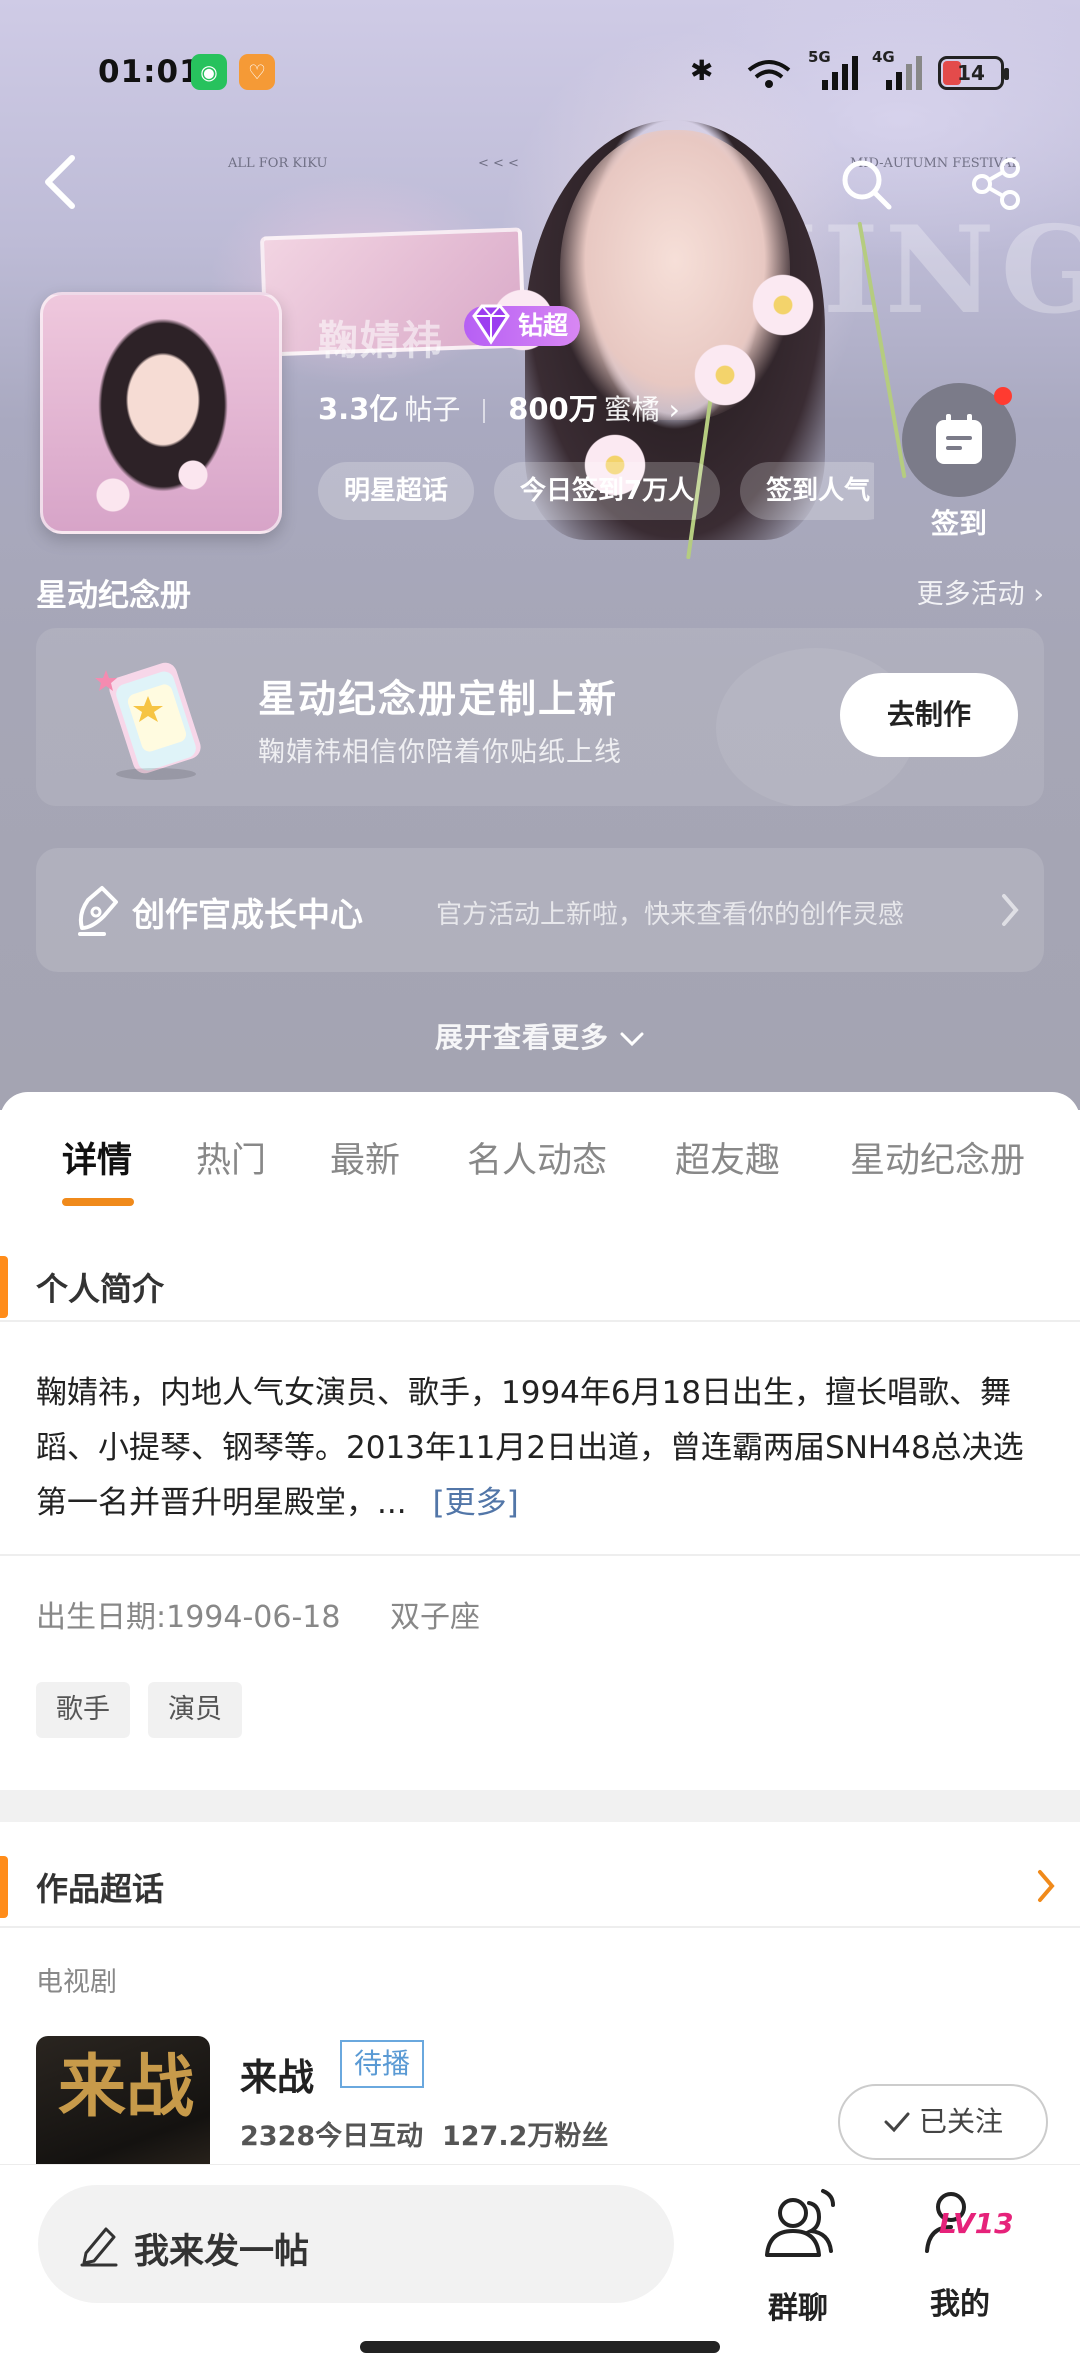  Describe the element at coordinates (929, 715) in the screenshot. I see `make-button: 去制作` at that location.